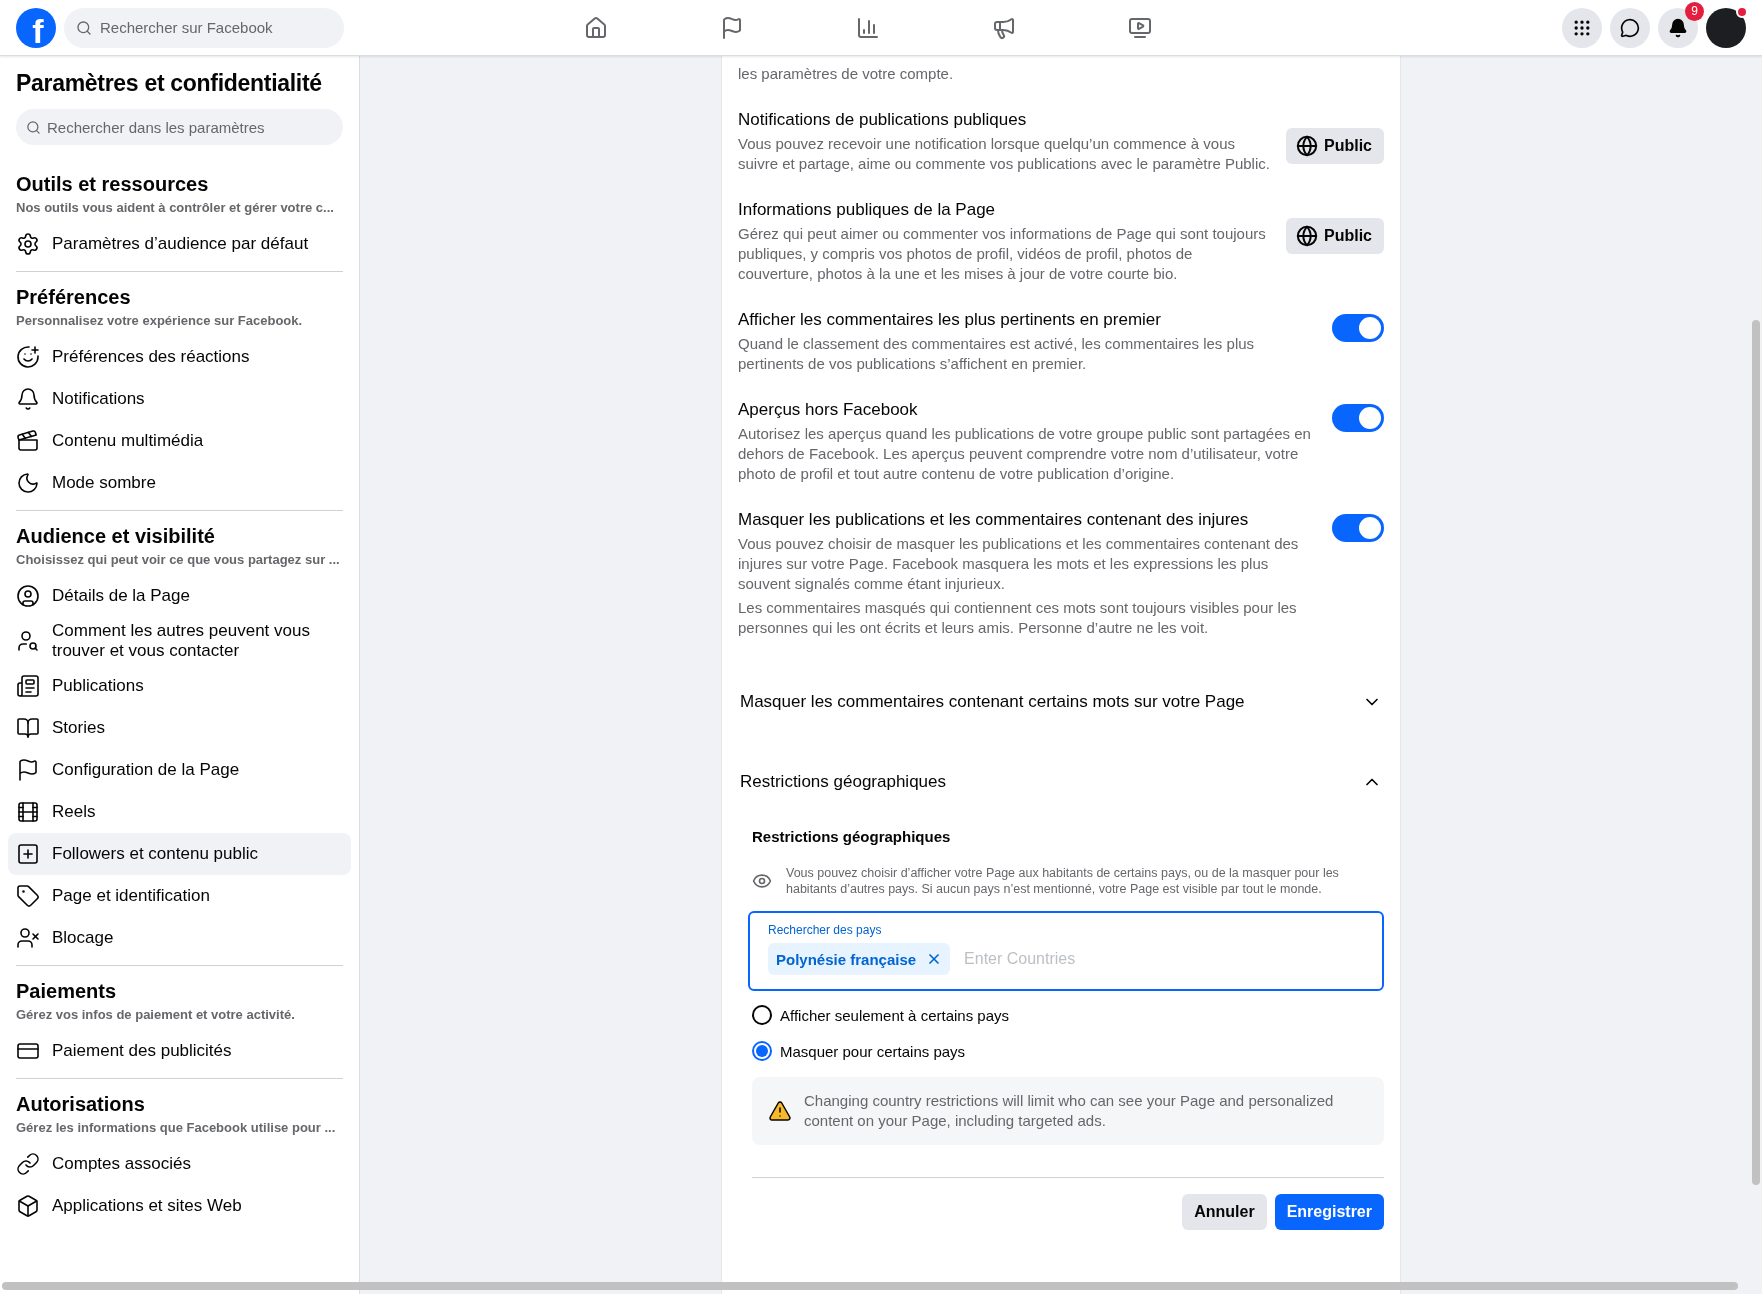  What do you see at coordinates (169, 83) in the screenshot?
I see `sidebar-title: Paramètres et confidentialité` at bounding box center [169, 83].